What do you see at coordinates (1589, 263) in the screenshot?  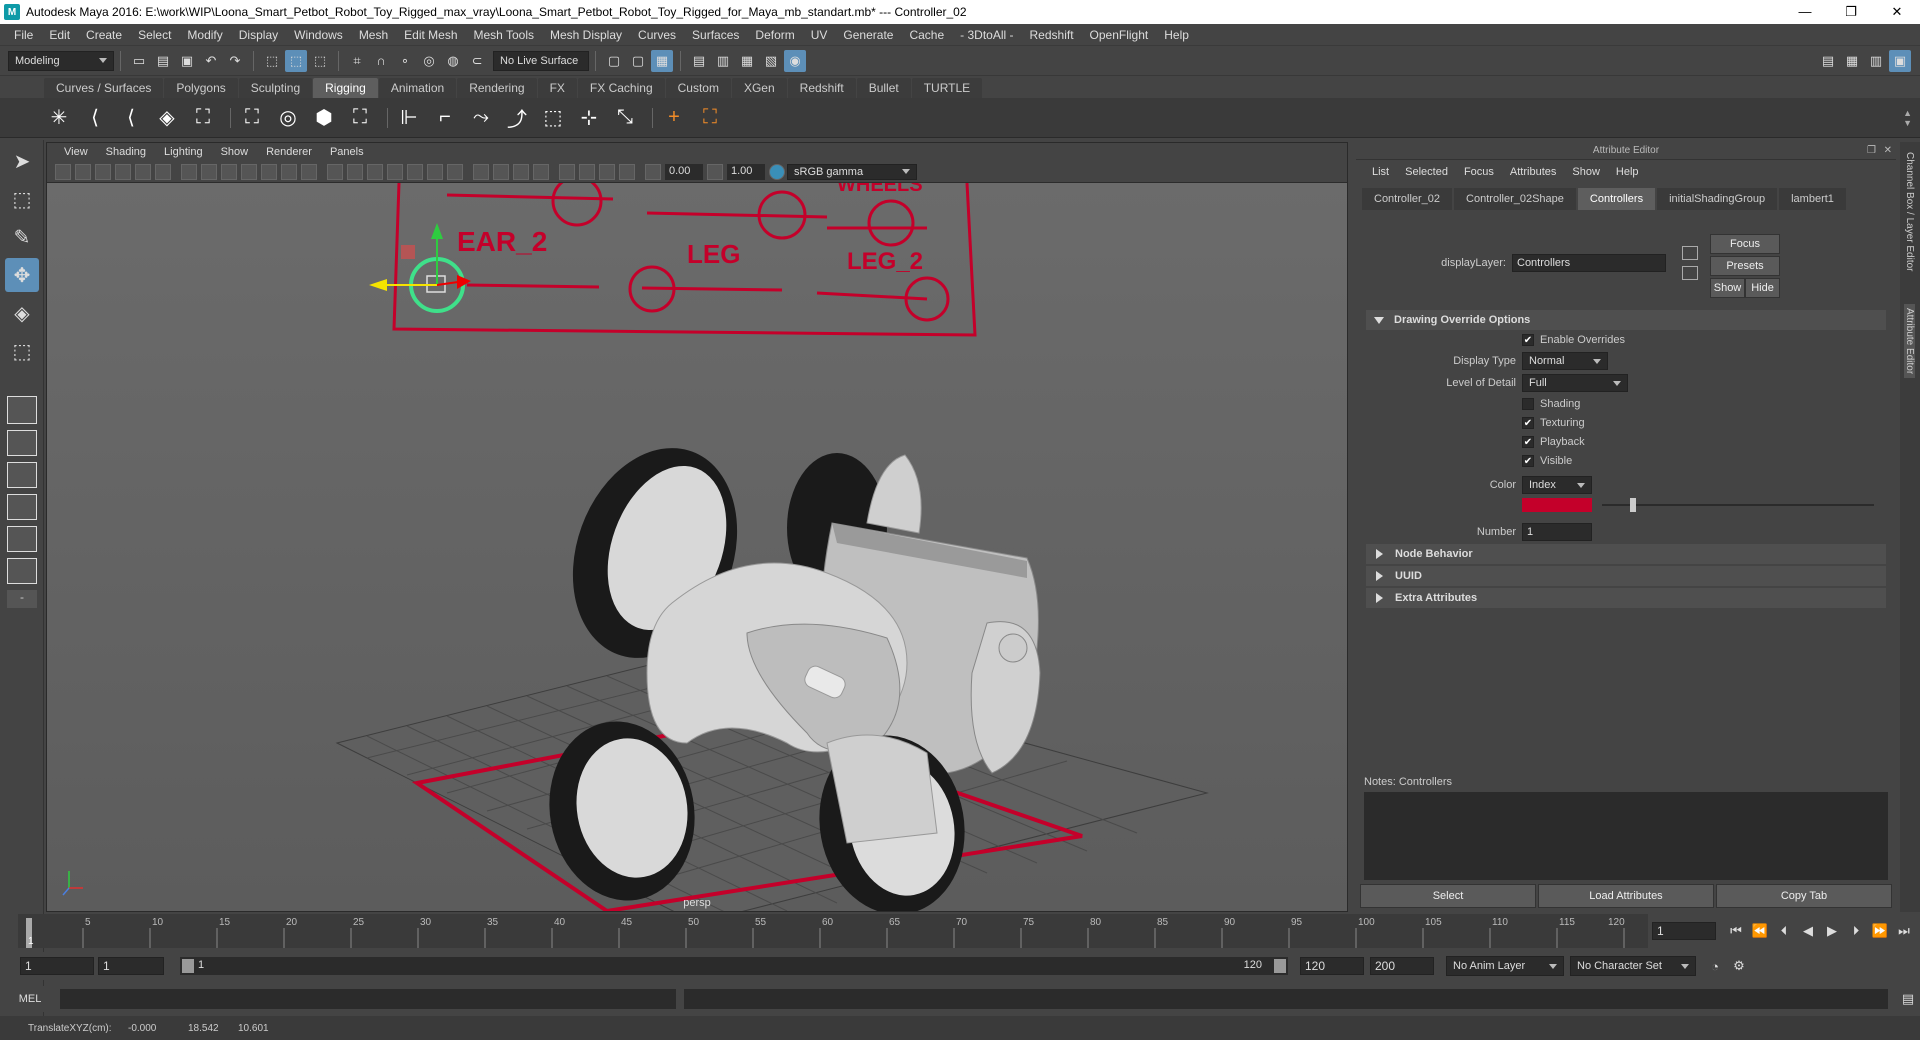 I see `display-layer-field: Controllers` at bounding box center [1589, 263].